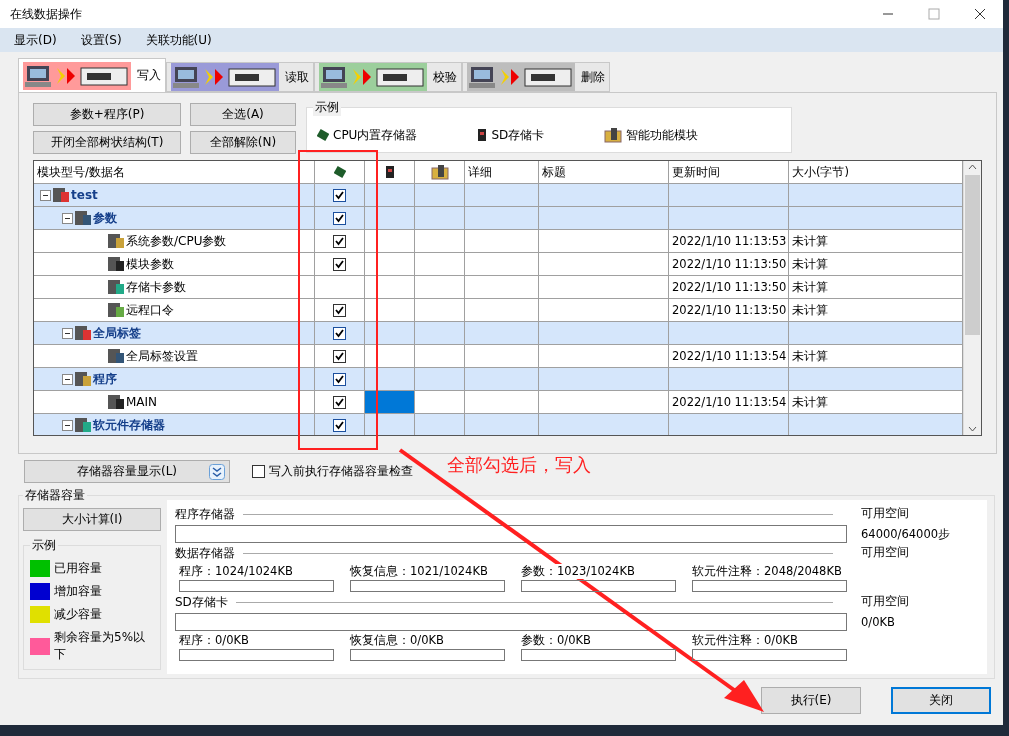 This screenshot has height=736, width=1009. Describe the element at coordinates (341, 471) in the screenshot. I see `checkbox-label: 写入前执行存储器容量检查` at that location.